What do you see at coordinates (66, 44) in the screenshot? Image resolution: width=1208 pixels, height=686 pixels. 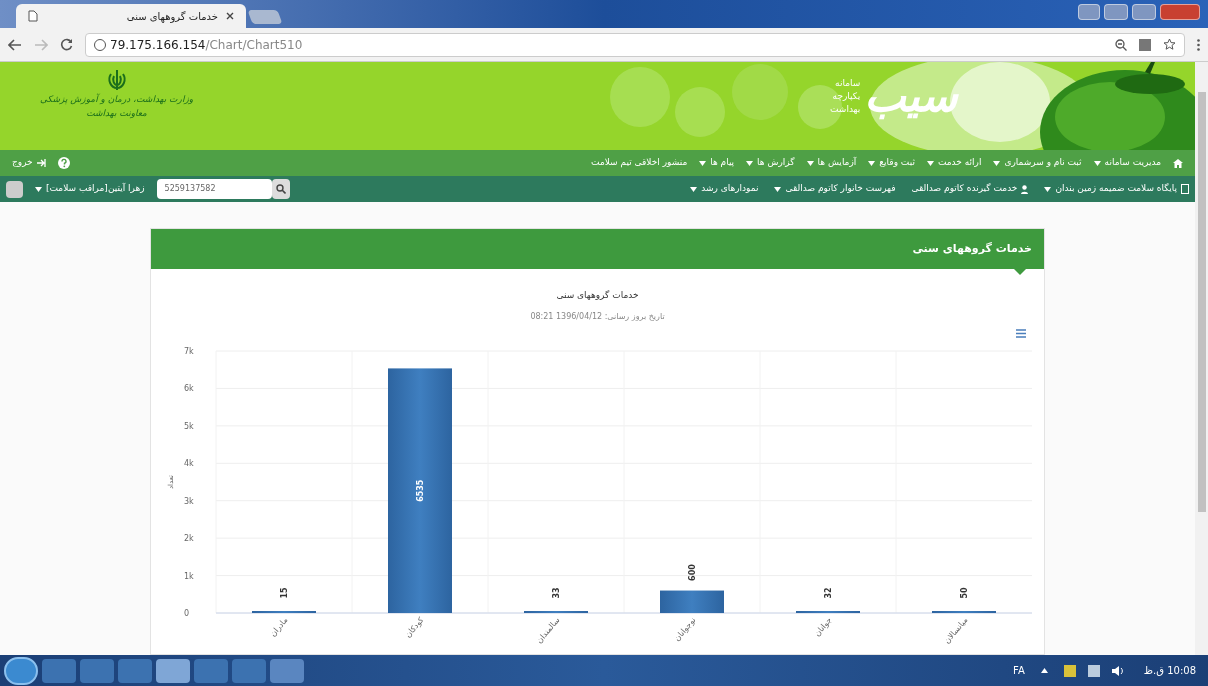 I see `reload-icon` at bounding box center [66, 44].